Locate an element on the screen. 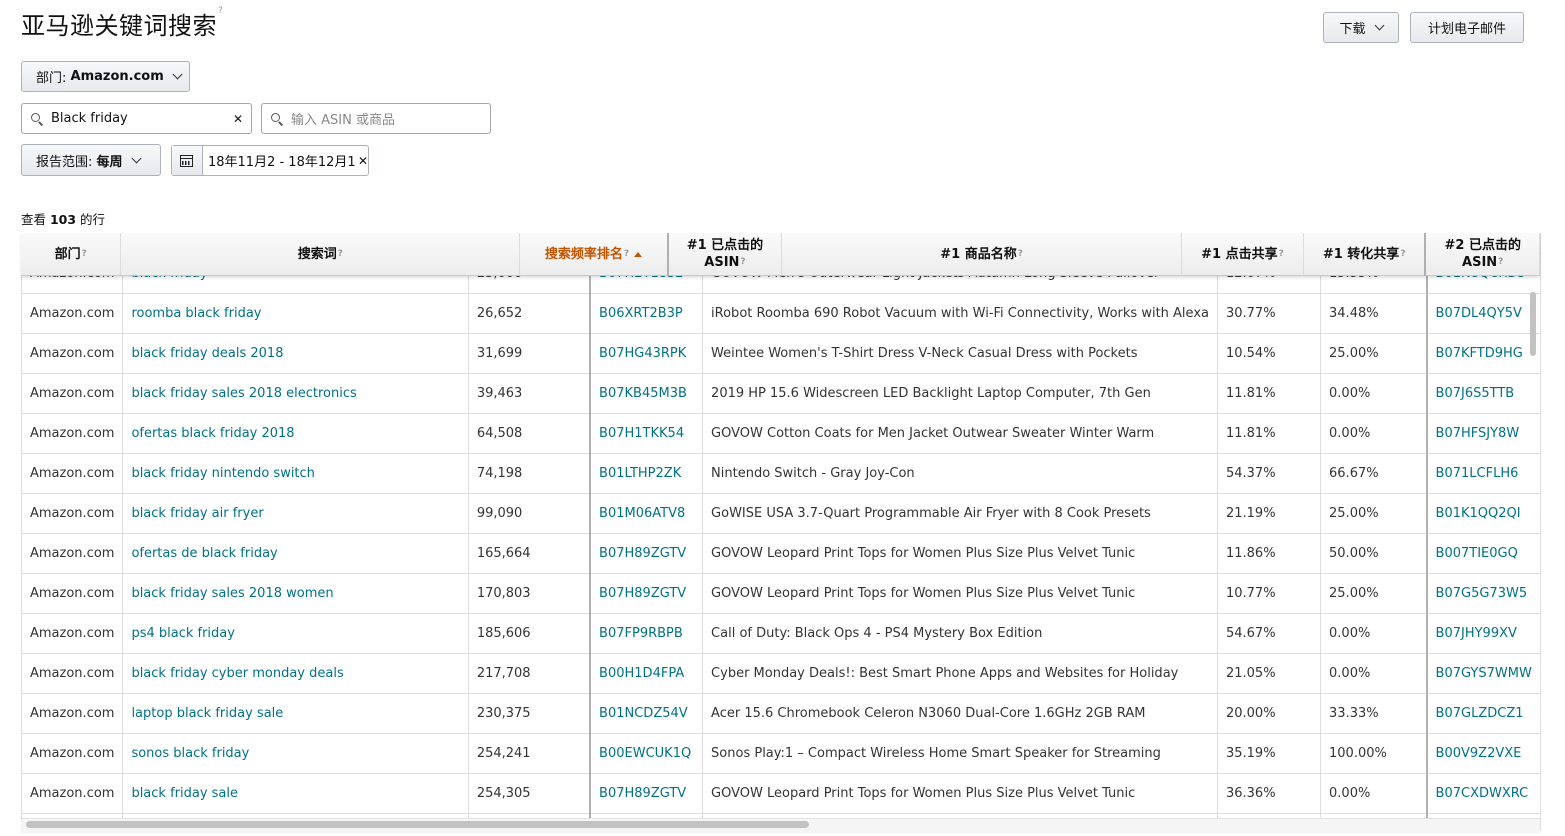 Image resolution: width=1565 pixels, height=836 pixels. cell-asin1: B07KB45M3B is located at coordinates (646, 393).